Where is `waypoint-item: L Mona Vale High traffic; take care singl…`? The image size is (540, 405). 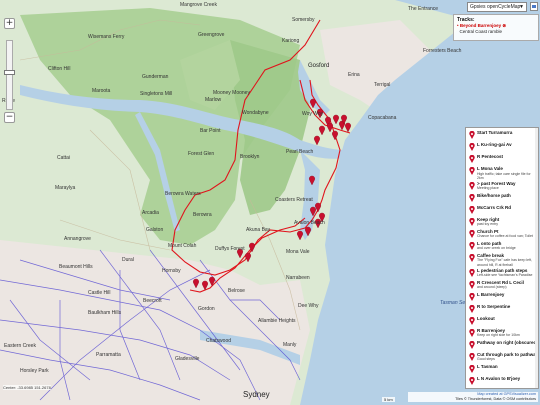 waypoint-item: L Mona Vale High traffic; take care singl… is located at coordinates (502, 173).